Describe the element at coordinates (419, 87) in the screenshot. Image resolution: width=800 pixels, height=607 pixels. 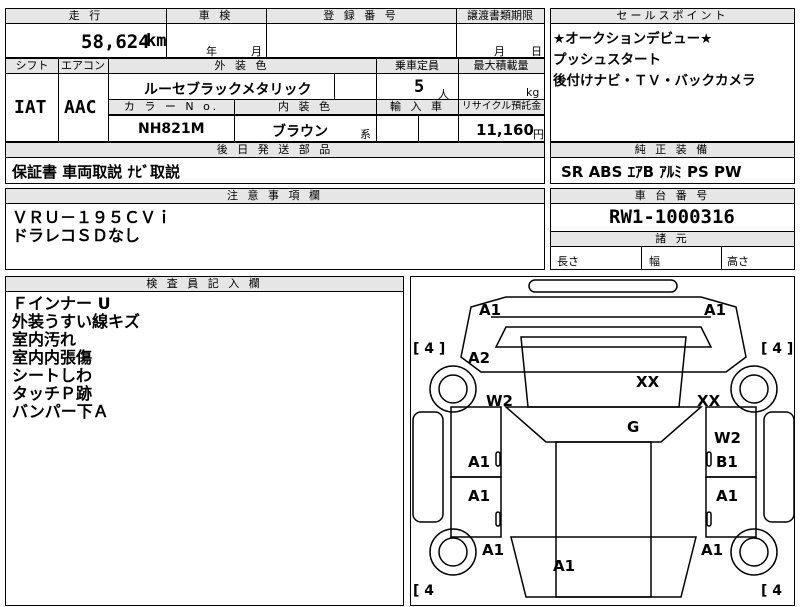
I see `capacity-value: 5` at that location.